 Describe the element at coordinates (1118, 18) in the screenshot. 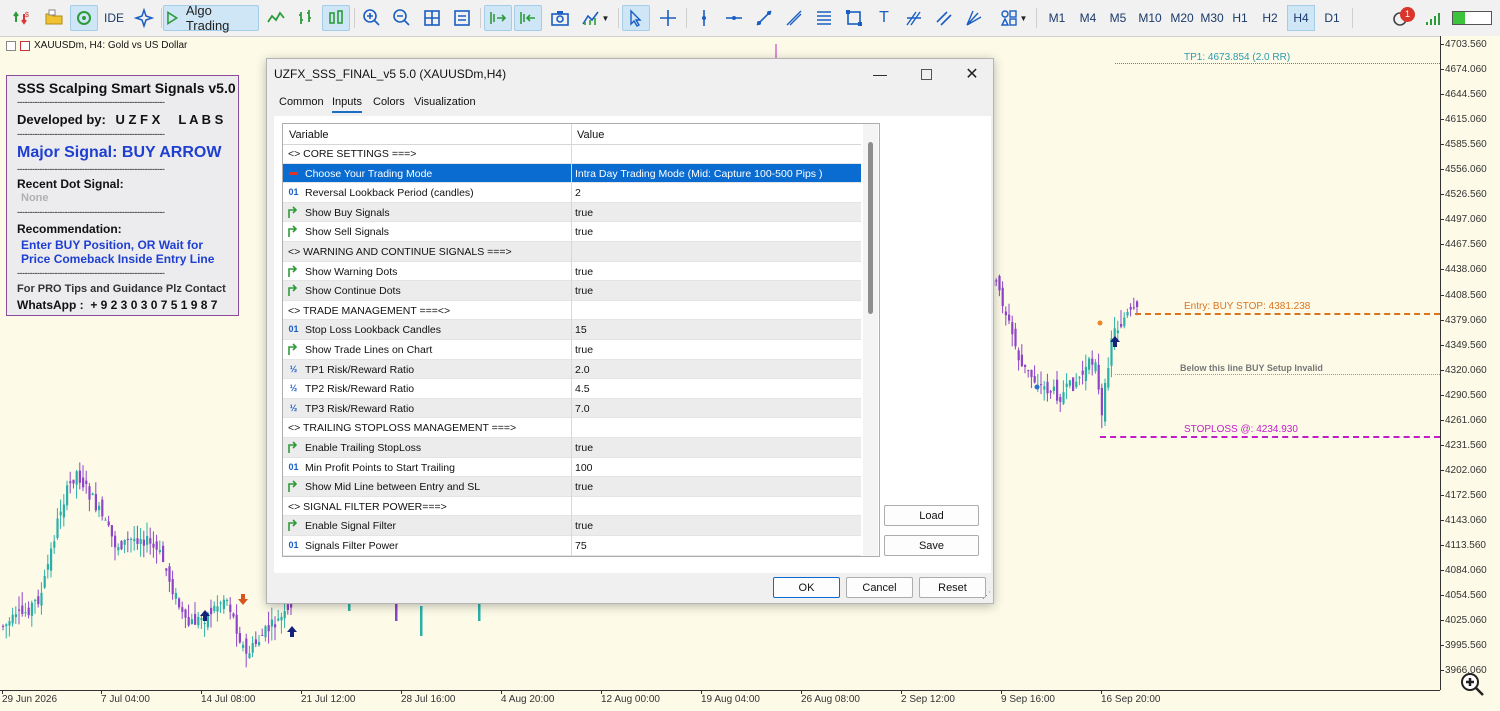

I see `timeframe-m5: M5` at that location.